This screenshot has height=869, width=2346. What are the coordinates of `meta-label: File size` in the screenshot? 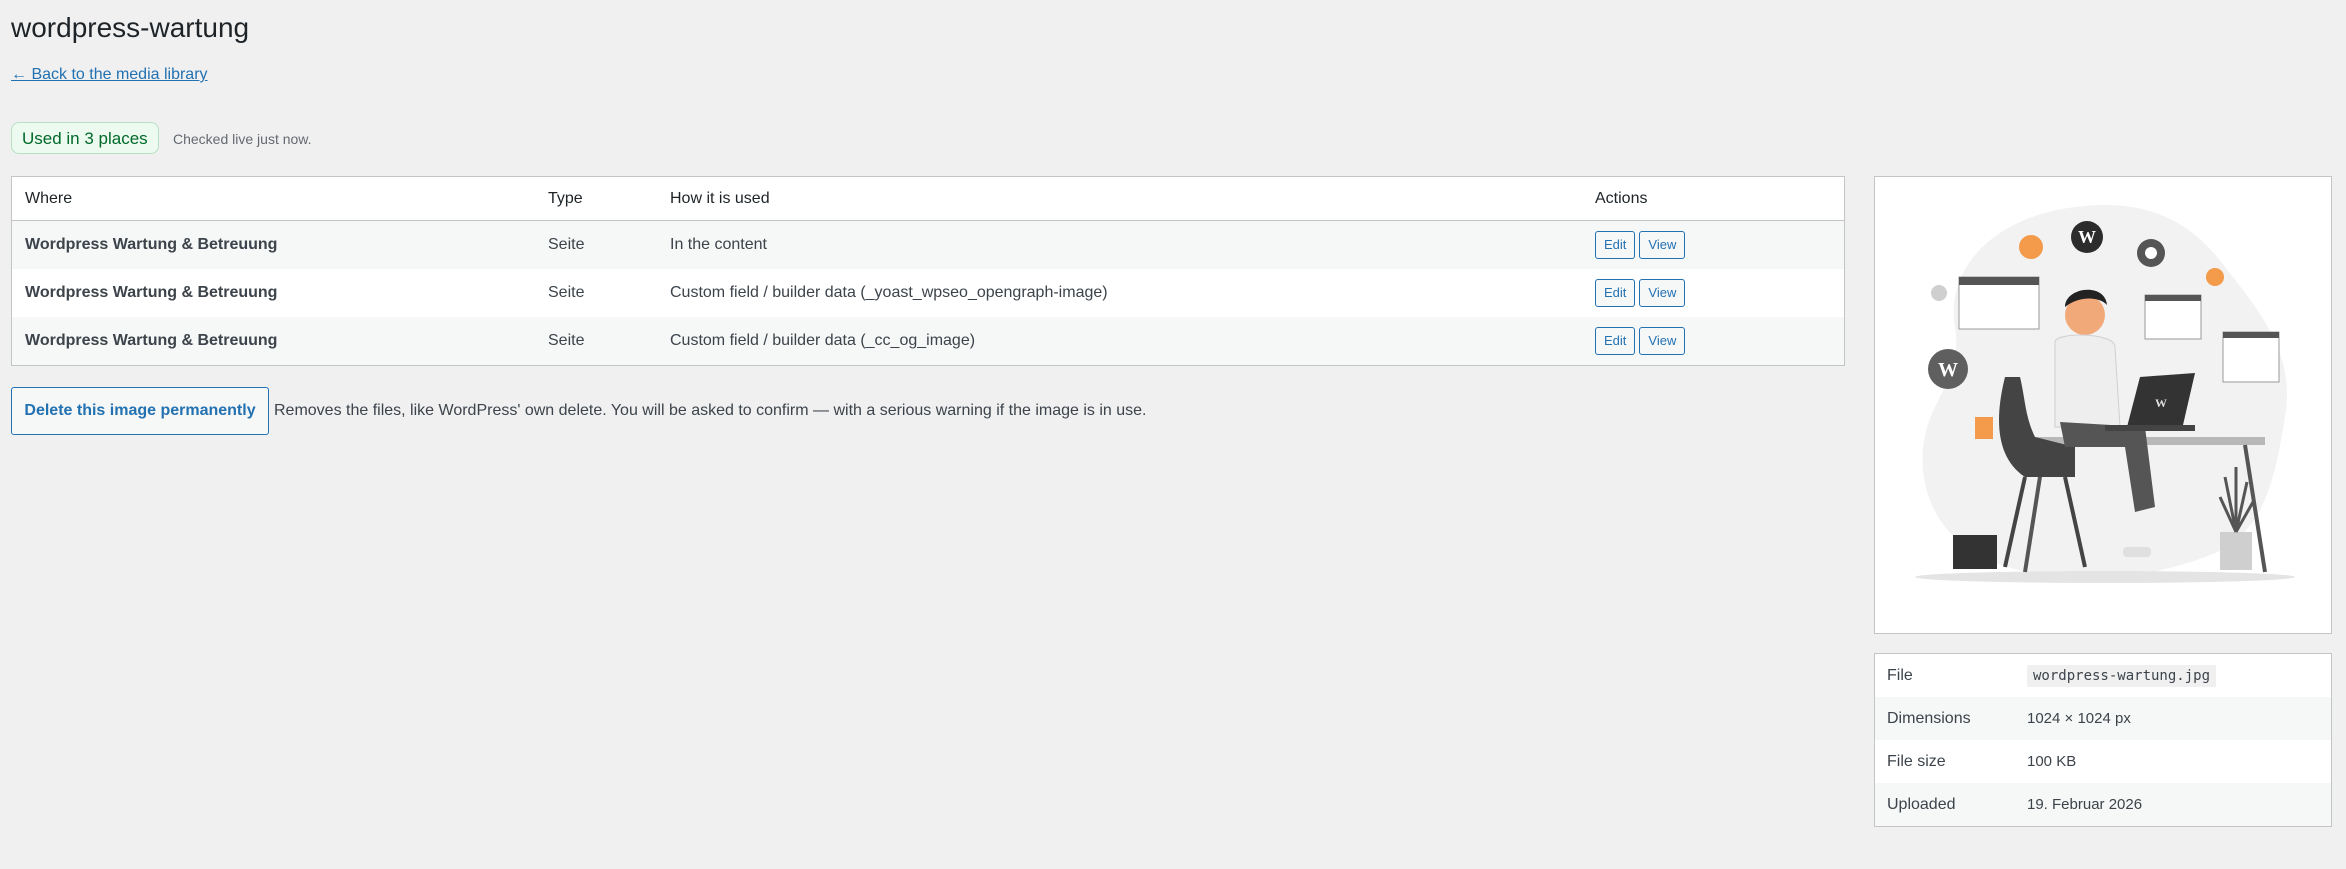 It's located at (1916, 761).